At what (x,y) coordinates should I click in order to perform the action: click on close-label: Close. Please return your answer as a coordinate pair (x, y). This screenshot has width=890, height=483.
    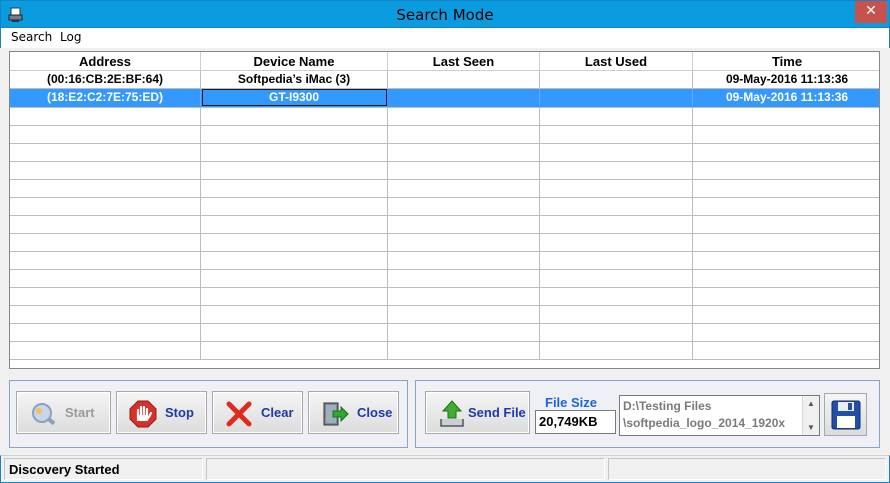
    Looking at the image, I should click on (375, 412).